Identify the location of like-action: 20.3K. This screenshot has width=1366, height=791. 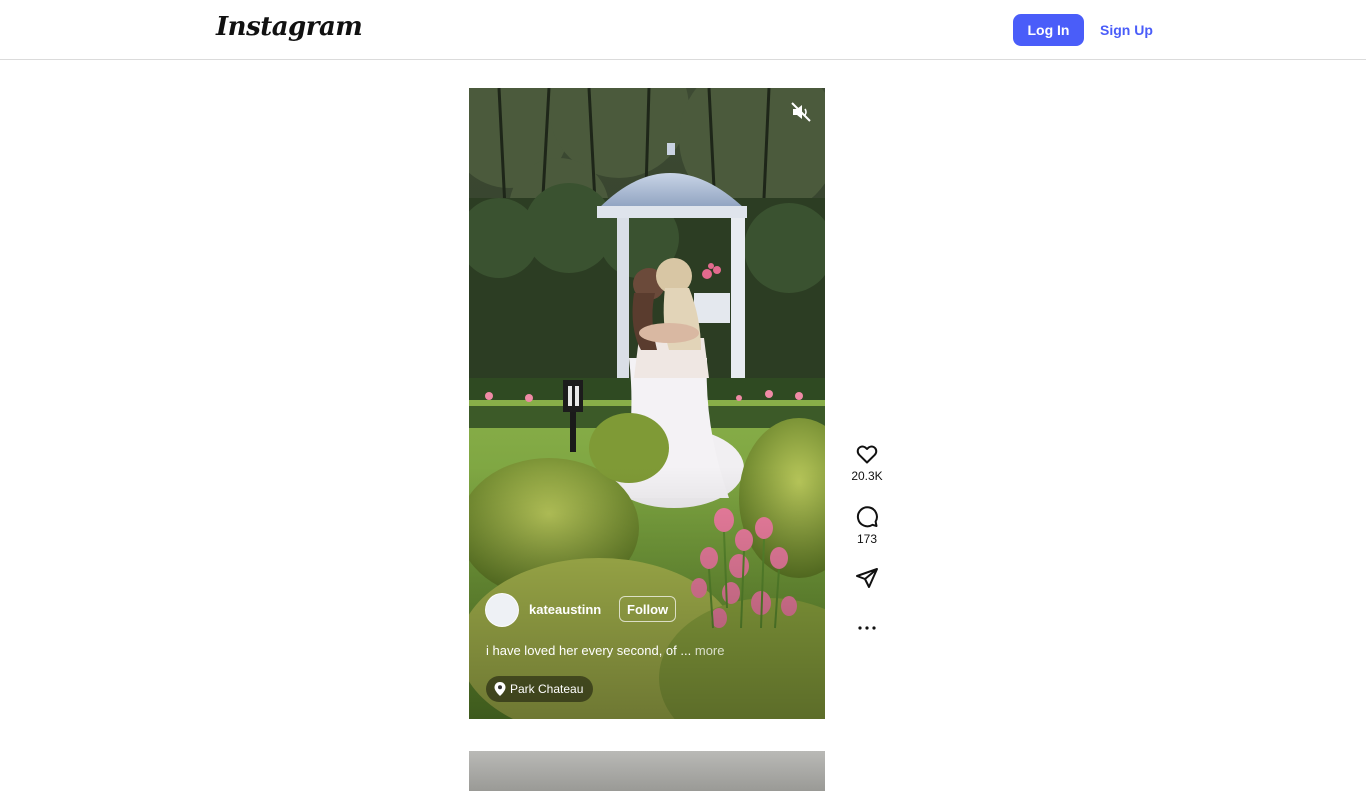
(867, 462).